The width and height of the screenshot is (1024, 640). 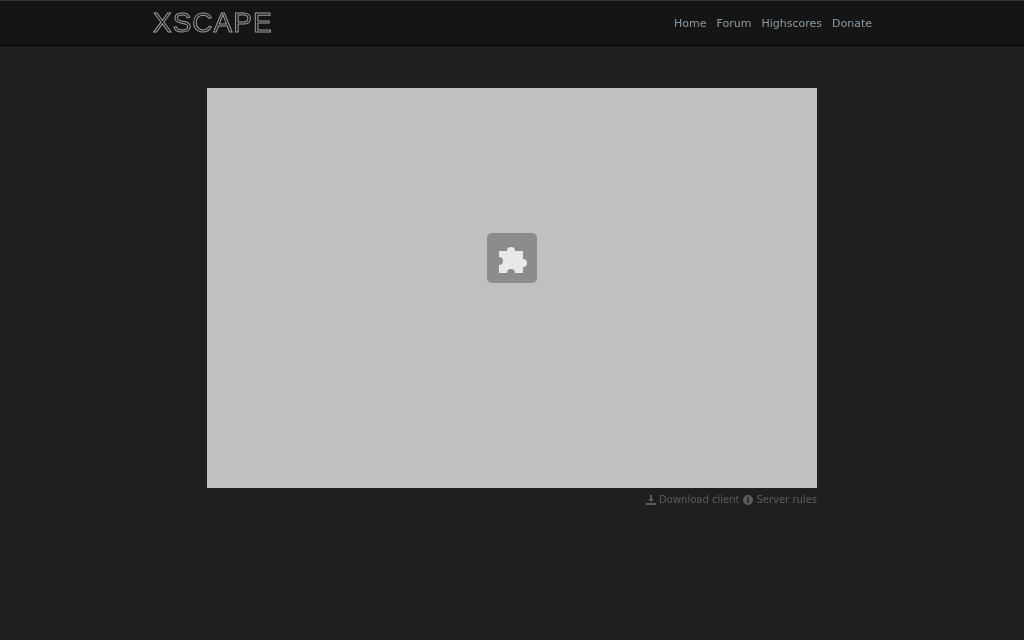 I want to click on info-icon, so click(x=748, y=499).